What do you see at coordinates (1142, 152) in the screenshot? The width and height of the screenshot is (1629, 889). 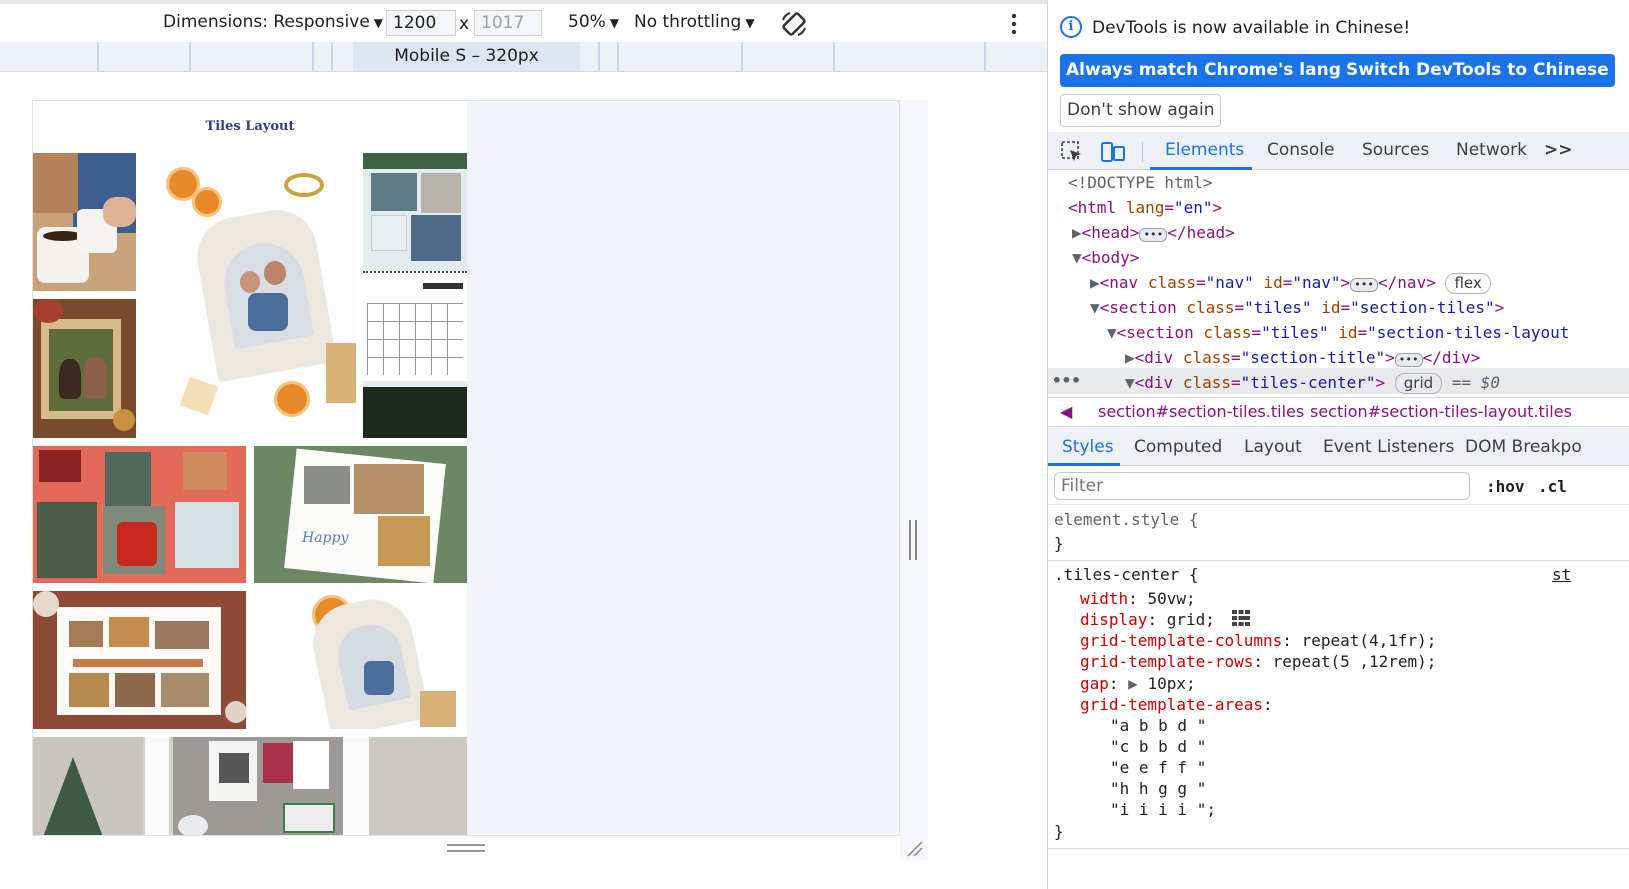 I see `tab-divider` at bounding box center [1142, 152].